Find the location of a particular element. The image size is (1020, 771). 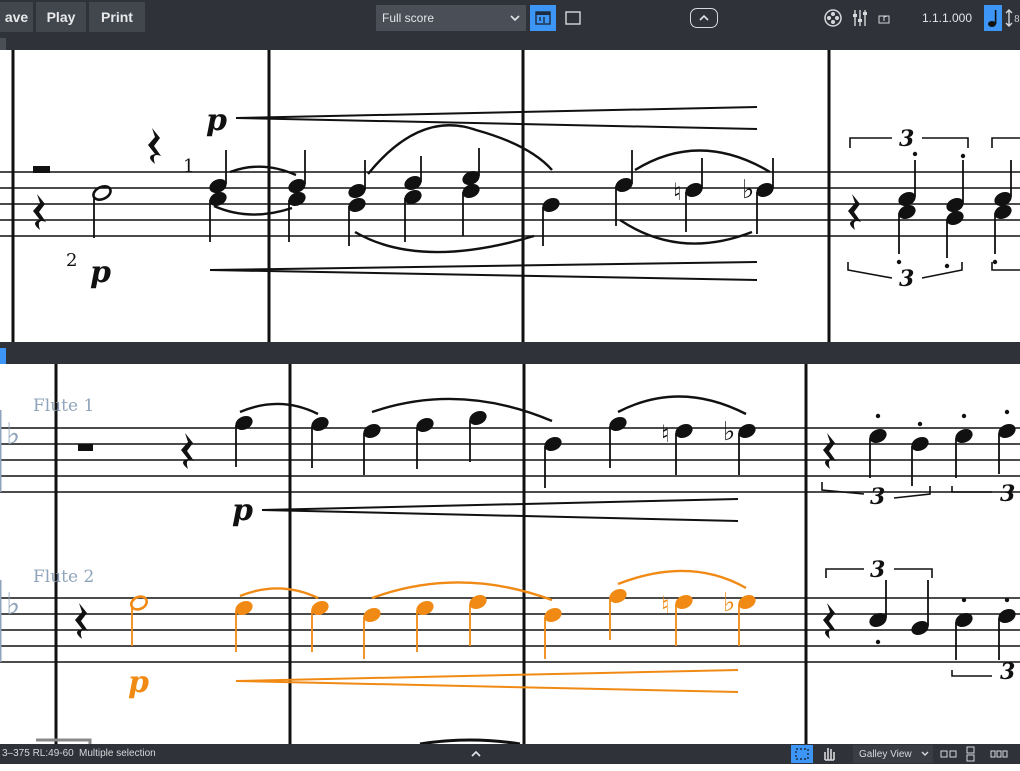

stems is located at coordinates (610, 203).